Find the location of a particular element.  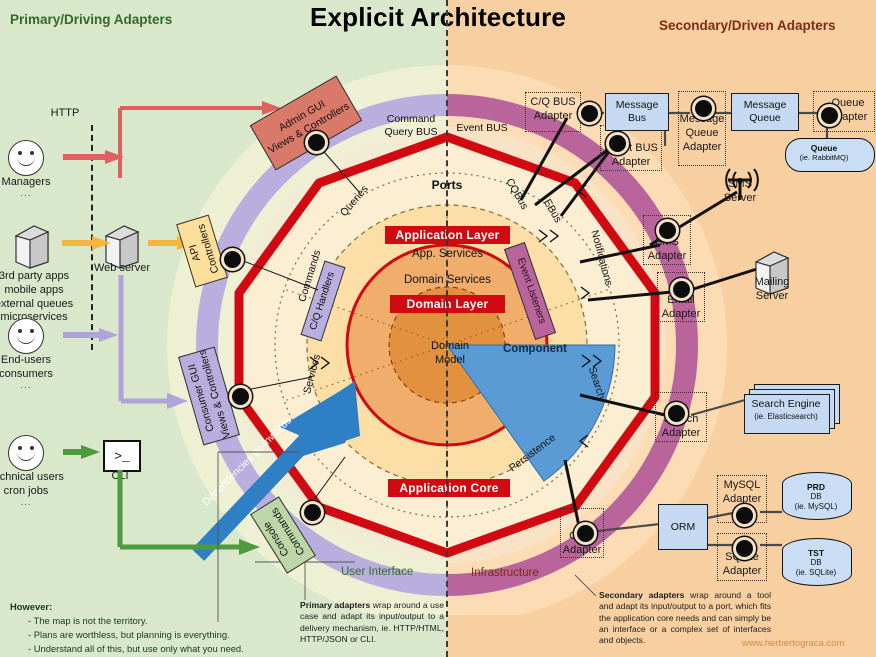

search-engine-sub-label: (ie. Elasticsearch) is located at coordinates (786, 416).